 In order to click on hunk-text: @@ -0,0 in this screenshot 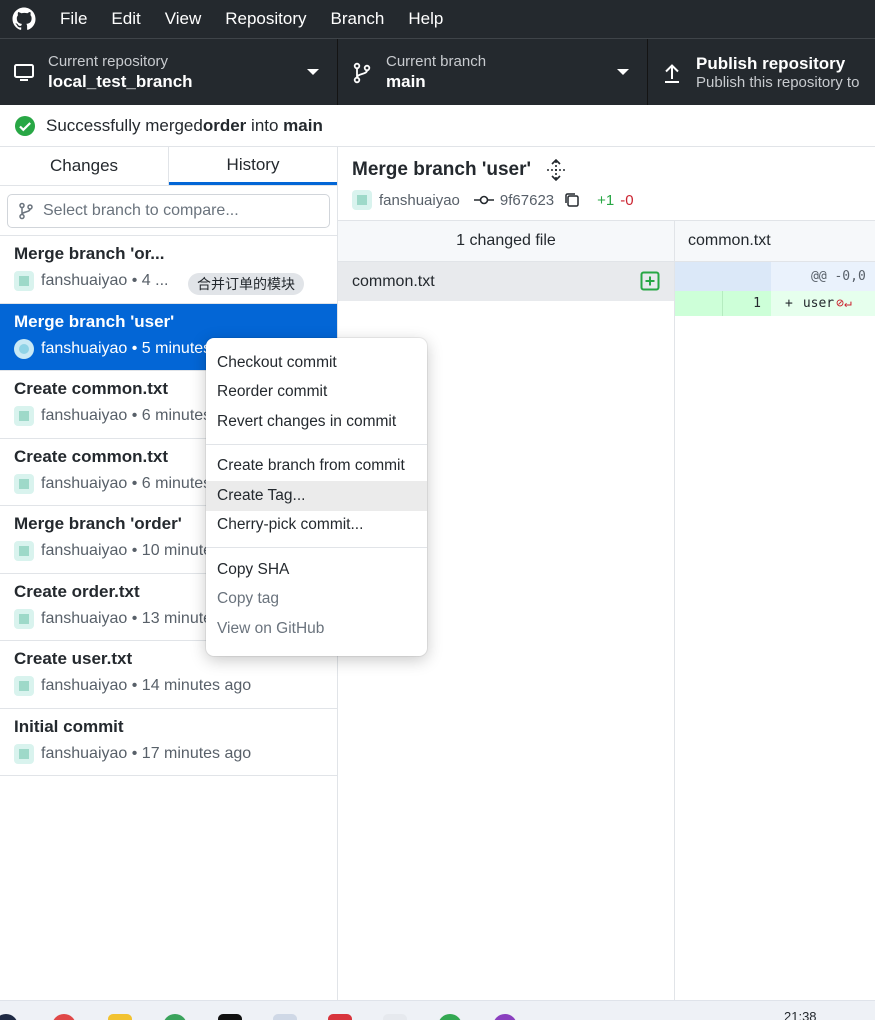, I will do `click(838, 276)`.